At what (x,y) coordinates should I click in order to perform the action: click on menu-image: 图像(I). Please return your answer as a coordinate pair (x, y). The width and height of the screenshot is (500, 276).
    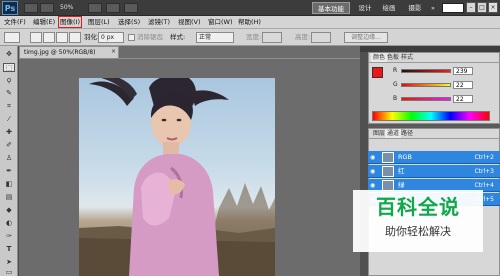
    Looking at the image, I should click on (70, 22).